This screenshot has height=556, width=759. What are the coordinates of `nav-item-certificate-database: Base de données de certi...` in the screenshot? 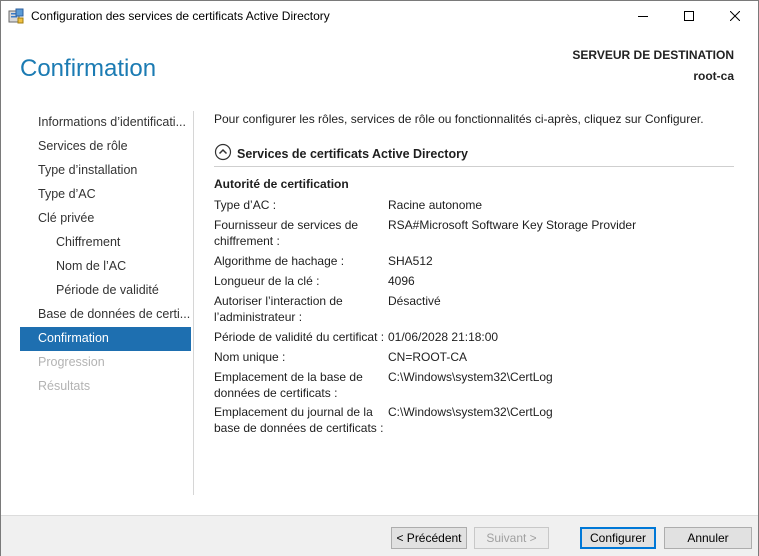 It's located at (105, 315).